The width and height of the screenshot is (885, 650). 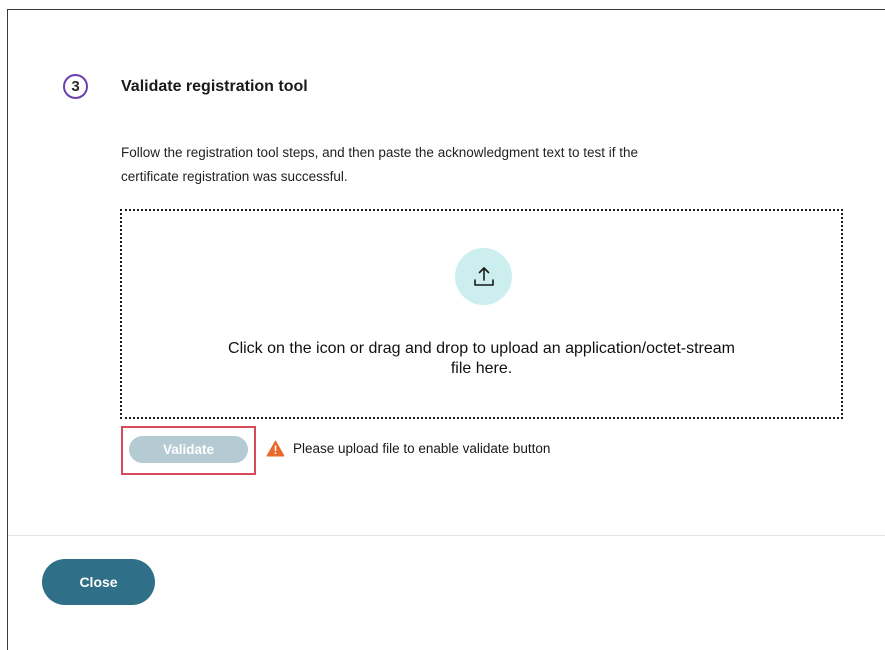 What do you see at coordinates (234, 176) in the screenshot?
I see `description-line-2: certificate registration was successful.` at bounding box center [234, 176].